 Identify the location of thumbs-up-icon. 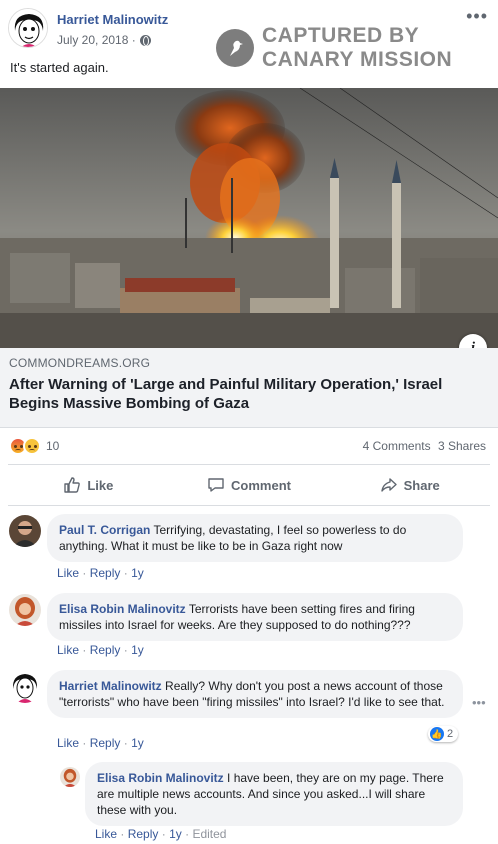
(72, 485).